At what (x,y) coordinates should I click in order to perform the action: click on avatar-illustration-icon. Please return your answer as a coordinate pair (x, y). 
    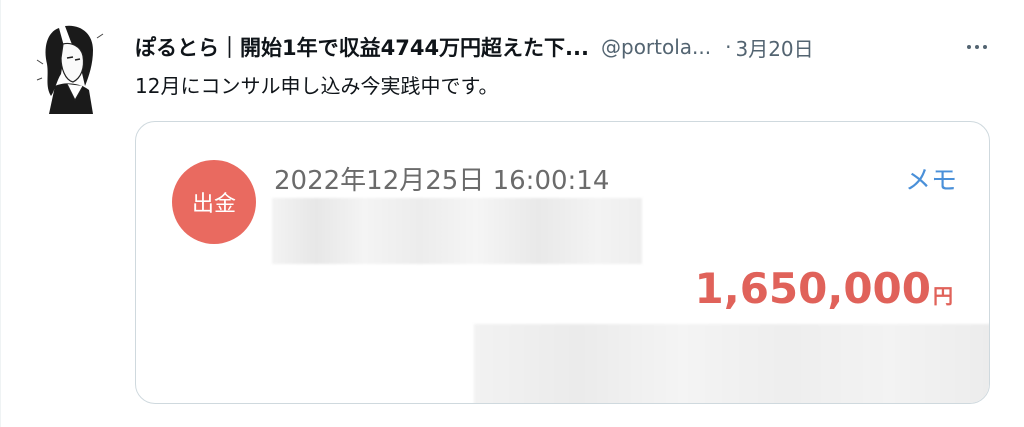
    Looking at the image, I should click on (71, 67).